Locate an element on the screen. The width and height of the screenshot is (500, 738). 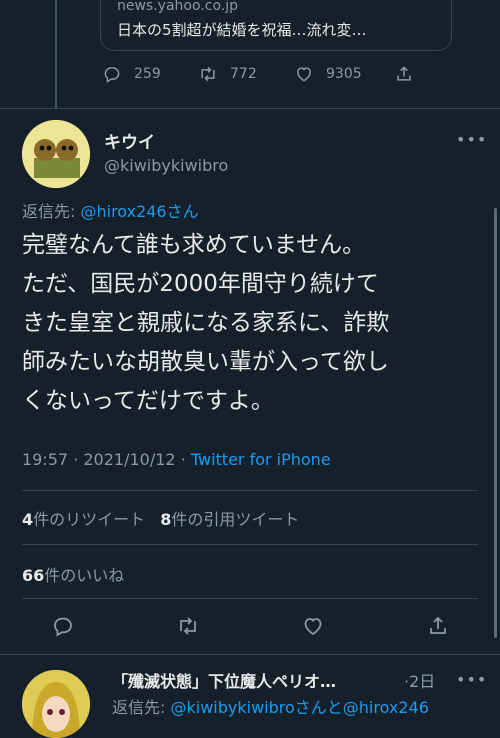
kiwi-avatar-image is located at coordinates (56, 154).